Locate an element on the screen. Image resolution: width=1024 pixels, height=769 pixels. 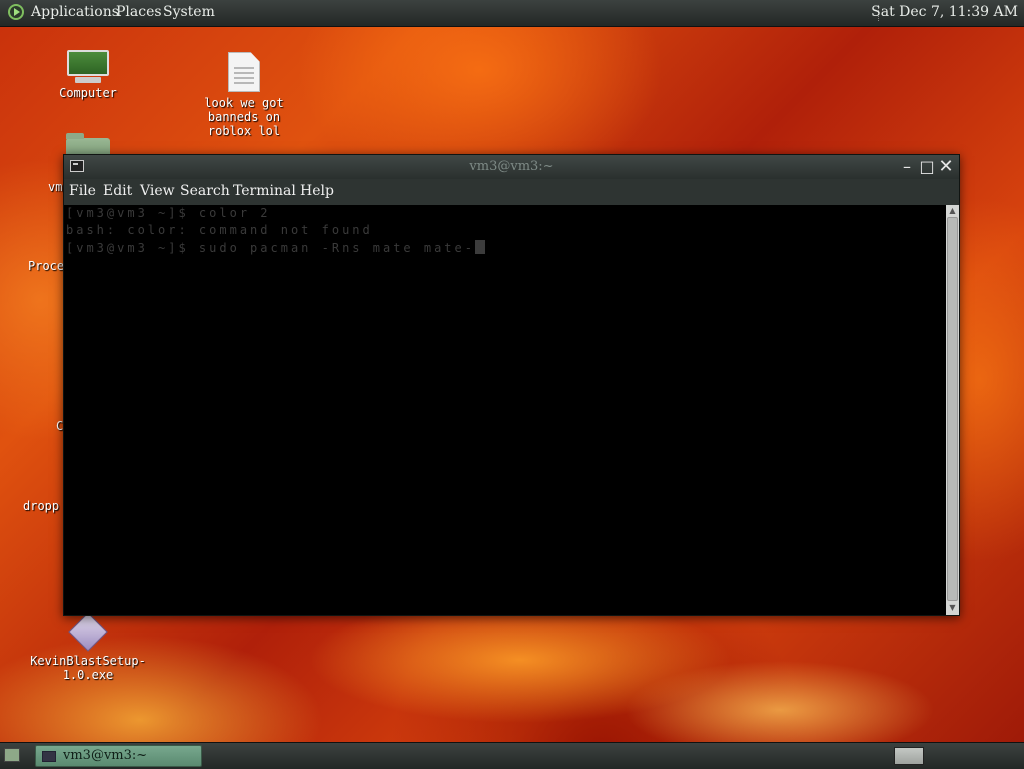
scroll-down-arrow-icon: ▼ is located at coordinates (952, 608).